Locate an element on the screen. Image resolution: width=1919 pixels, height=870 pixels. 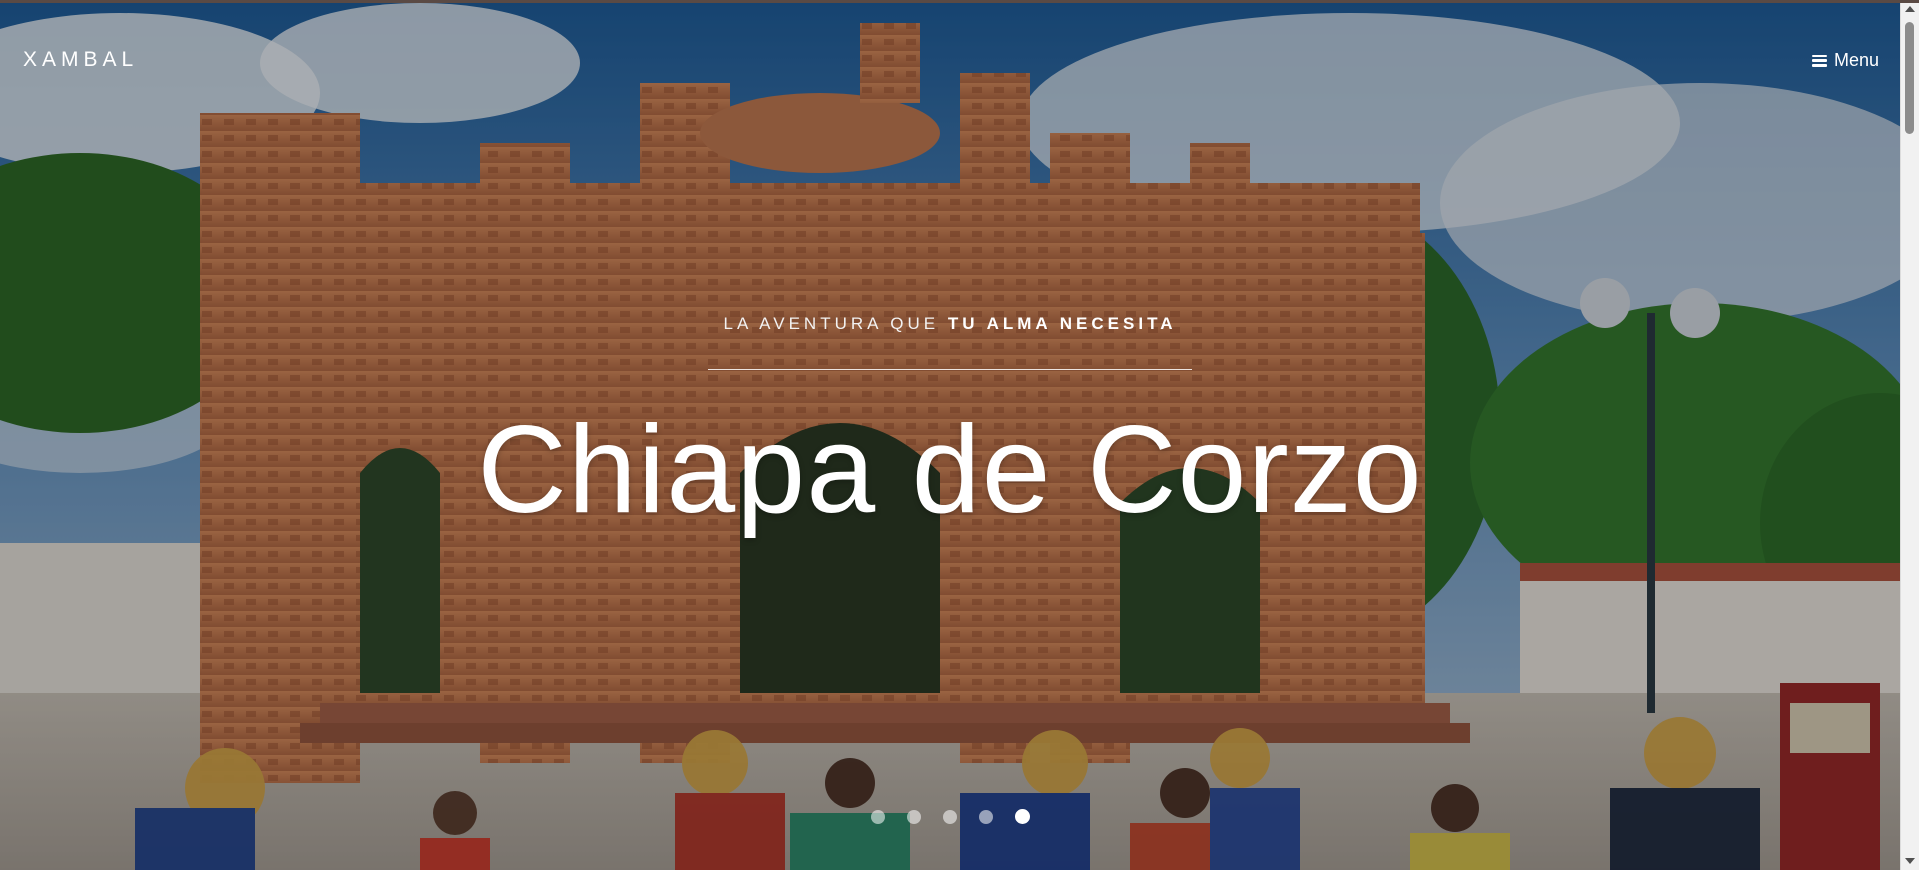
hero-eyebrow: LA AVENTURA QUE TU ALMA NECESITA is located at coordinates (950, 324).